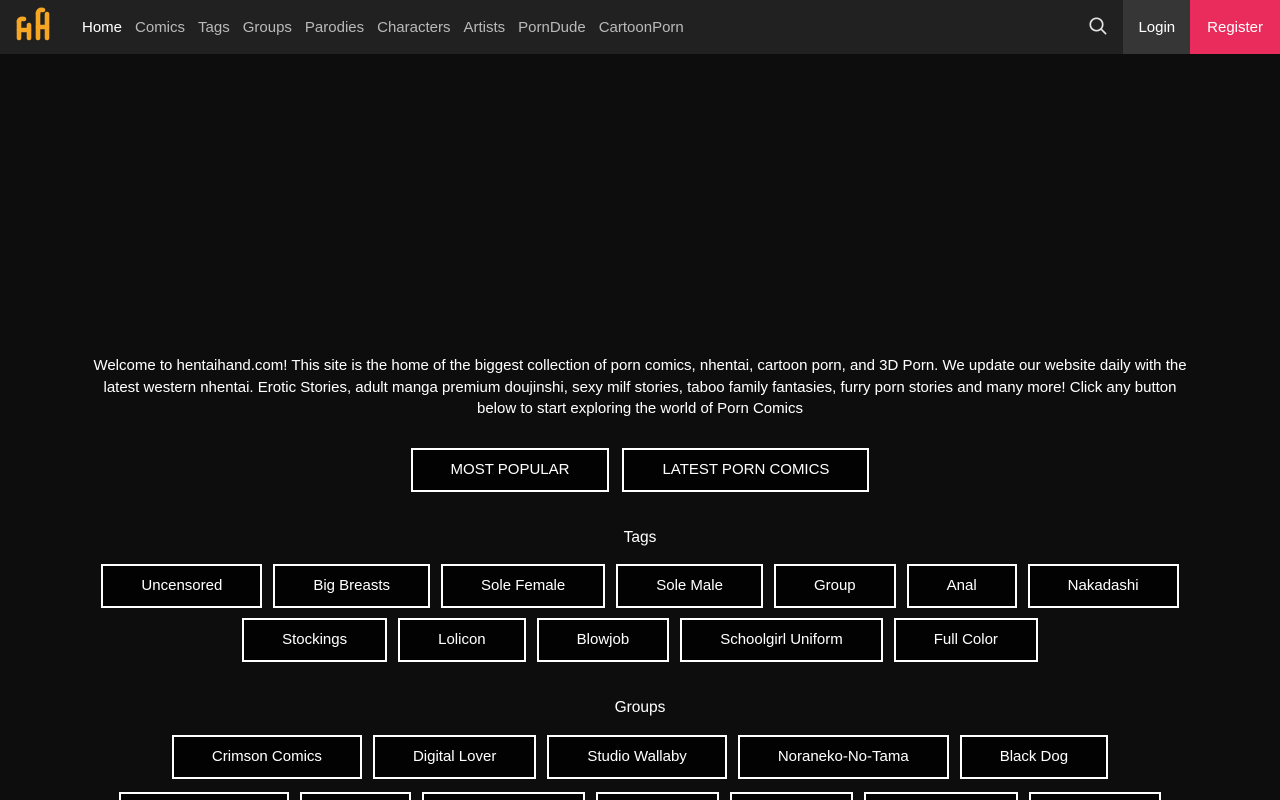  What do you see at coordinates (640, 707) in the screenshot?
I see `groups-heading: Groups` at bounding box center [640, 707].